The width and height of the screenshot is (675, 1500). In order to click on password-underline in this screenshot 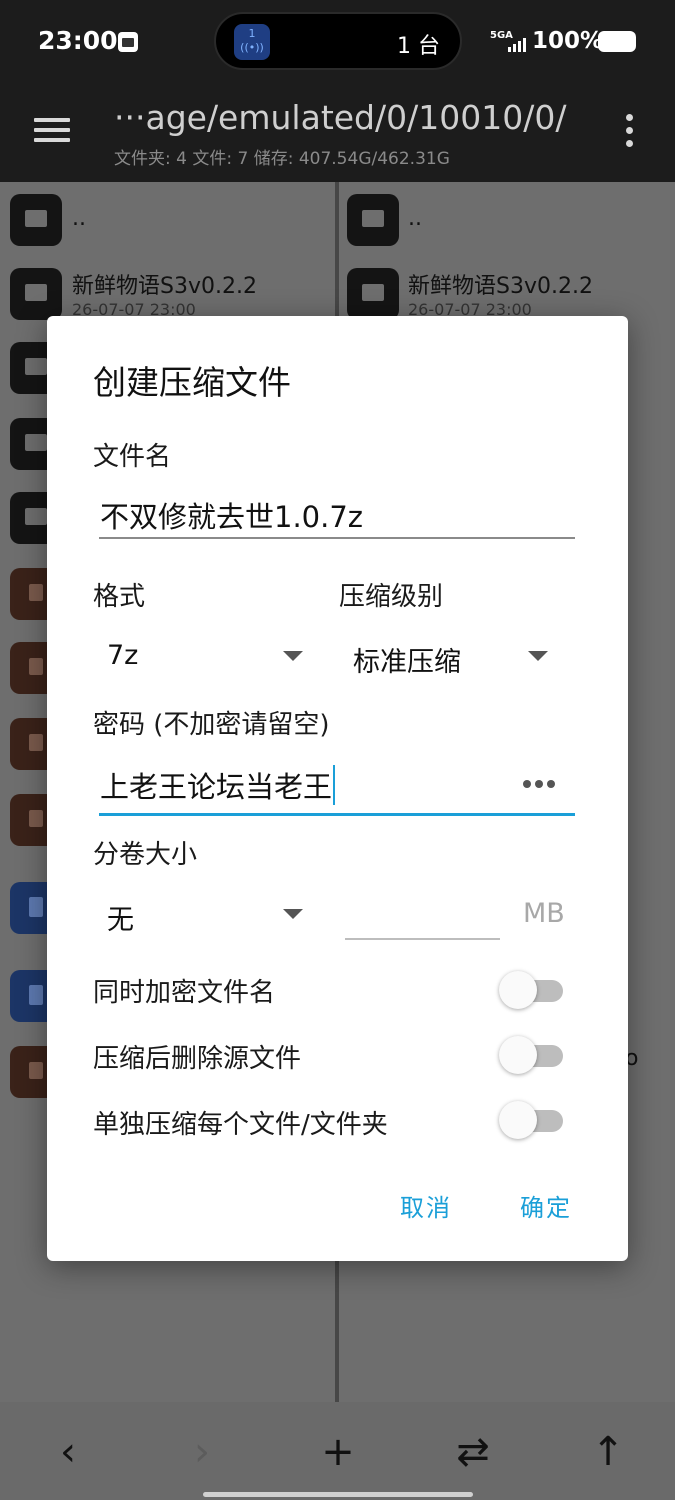, I will do `click(337, 814)`.